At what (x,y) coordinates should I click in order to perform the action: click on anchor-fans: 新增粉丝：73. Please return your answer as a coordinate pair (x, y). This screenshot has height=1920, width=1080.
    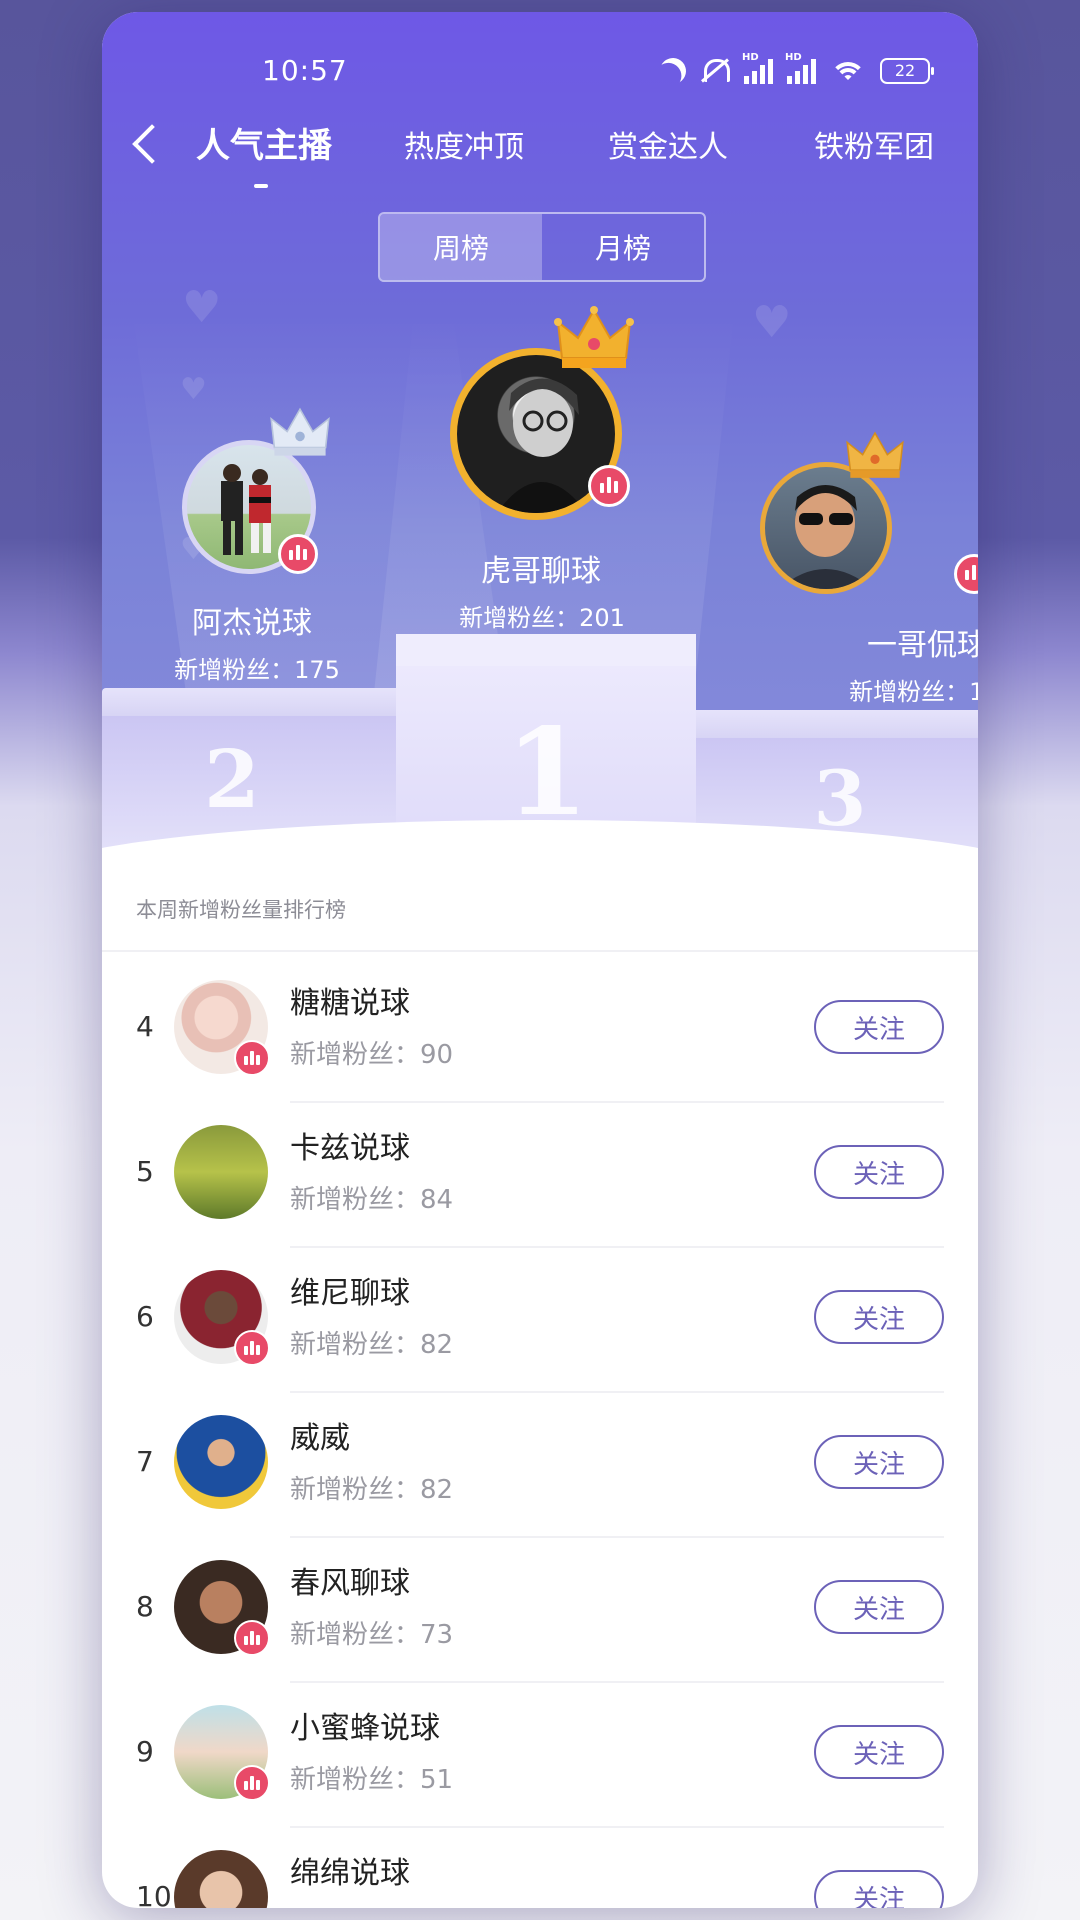
    Looking at the image, I should click on (371, 1632).